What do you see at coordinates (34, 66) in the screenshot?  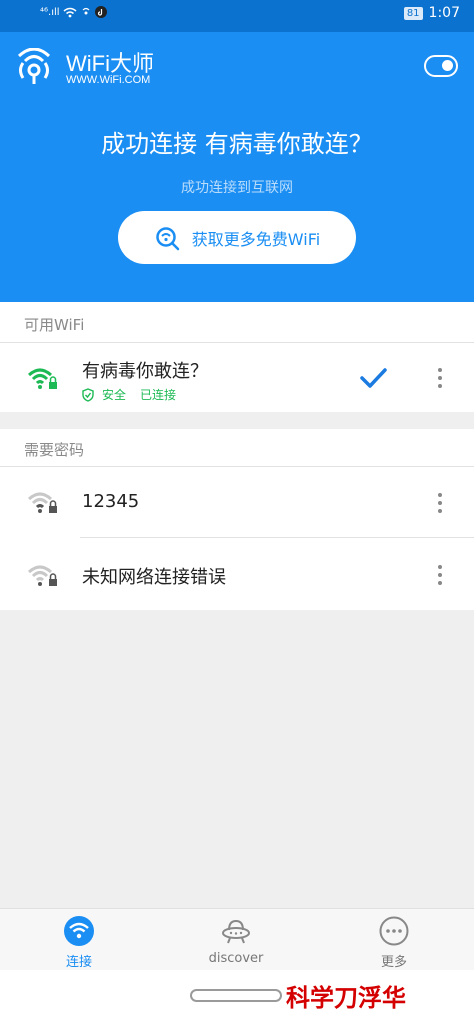 I see `wifi-master-logo-icon` at bounding box center [34, 66].